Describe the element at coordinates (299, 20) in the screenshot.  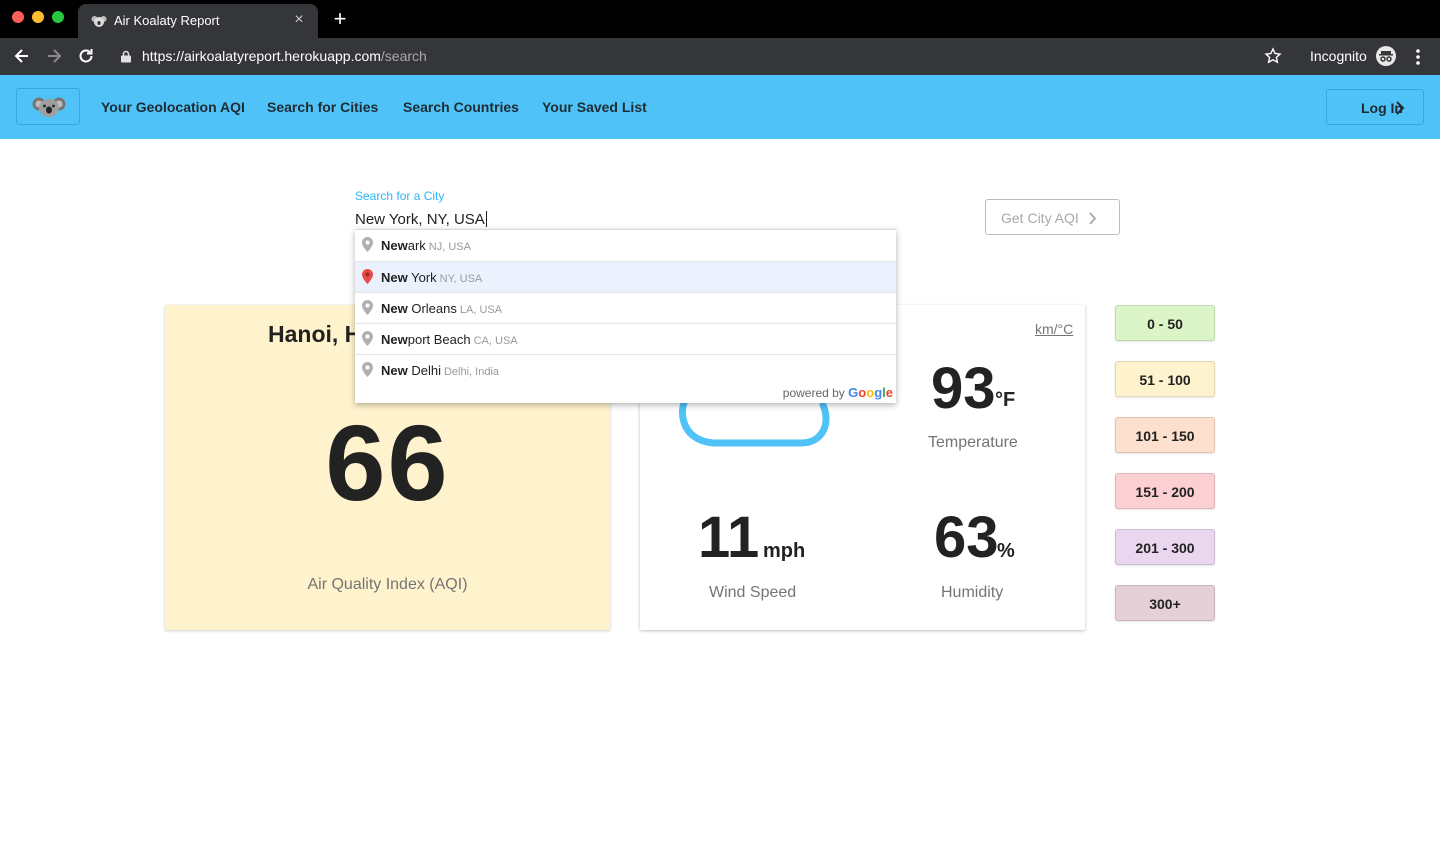
I see `tab-close-icon: ×` at that location.